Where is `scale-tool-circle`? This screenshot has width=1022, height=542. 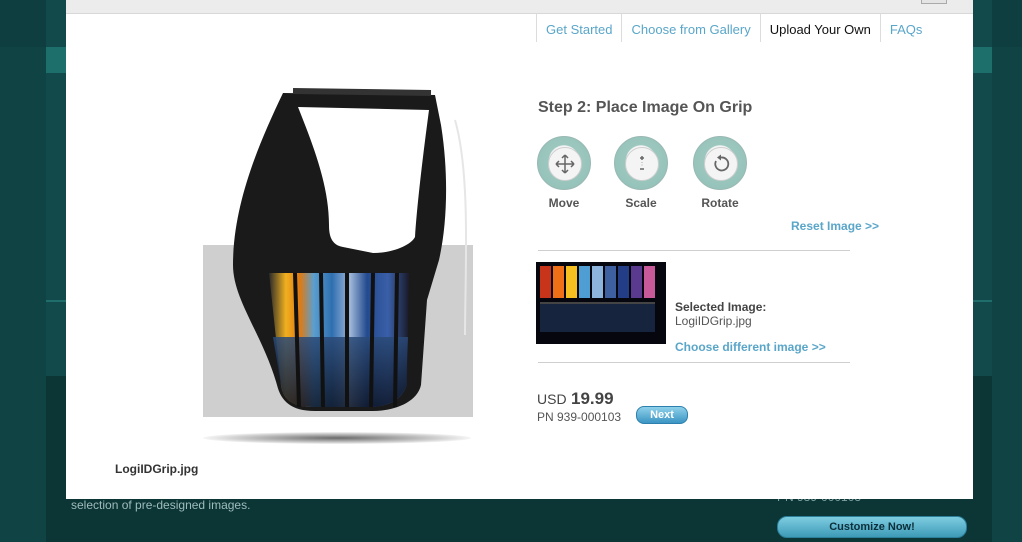 scale-tool-circle is located at coordinates (641, 163).